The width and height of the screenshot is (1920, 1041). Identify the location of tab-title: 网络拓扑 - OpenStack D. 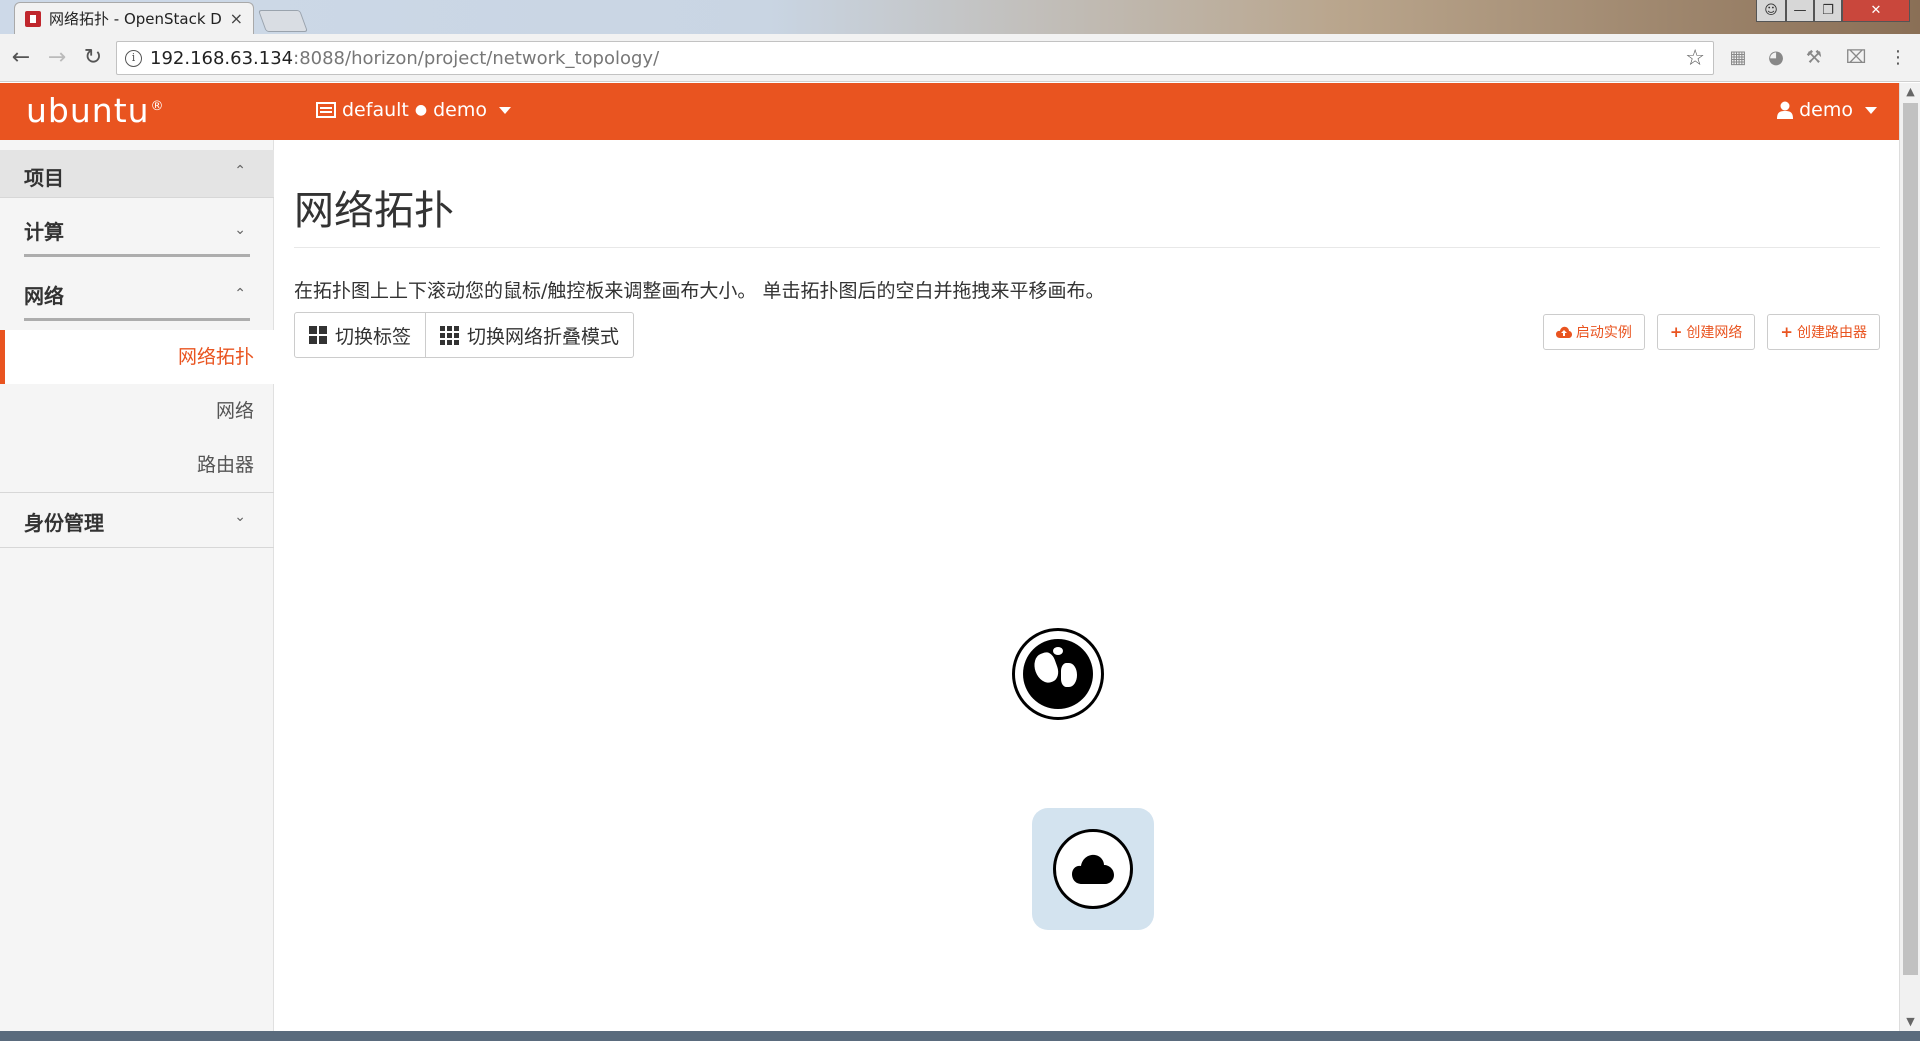
(135, 19).